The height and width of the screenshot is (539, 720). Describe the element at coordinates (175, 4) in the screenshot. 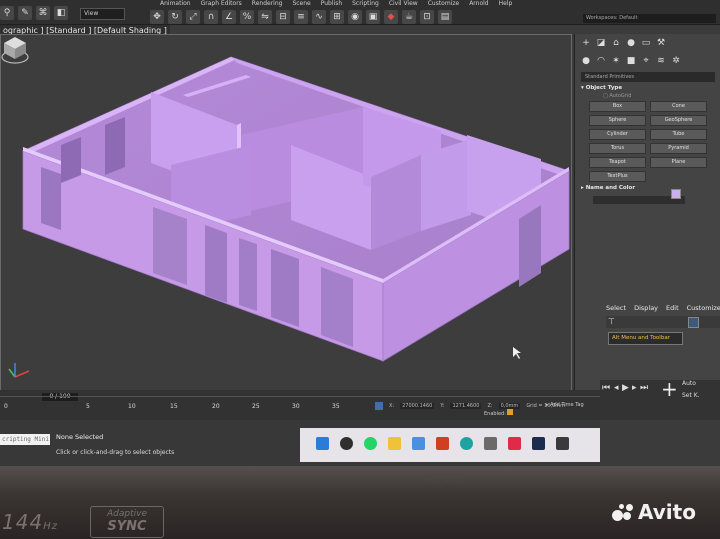

I see `menu-animation: Animation` at that location.